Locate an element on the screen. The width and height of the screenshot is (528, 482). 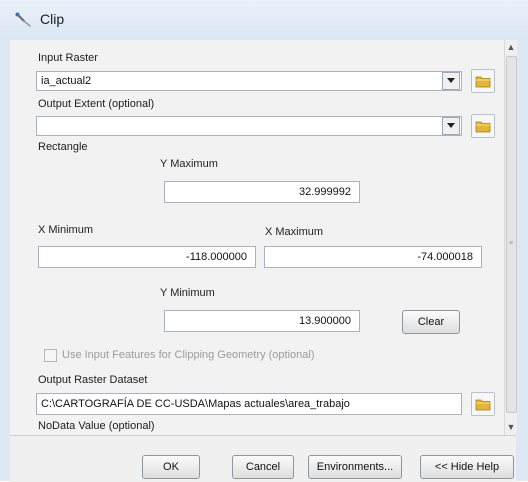
rectangle-label: Rectangle is located at coordinates (63, 147).